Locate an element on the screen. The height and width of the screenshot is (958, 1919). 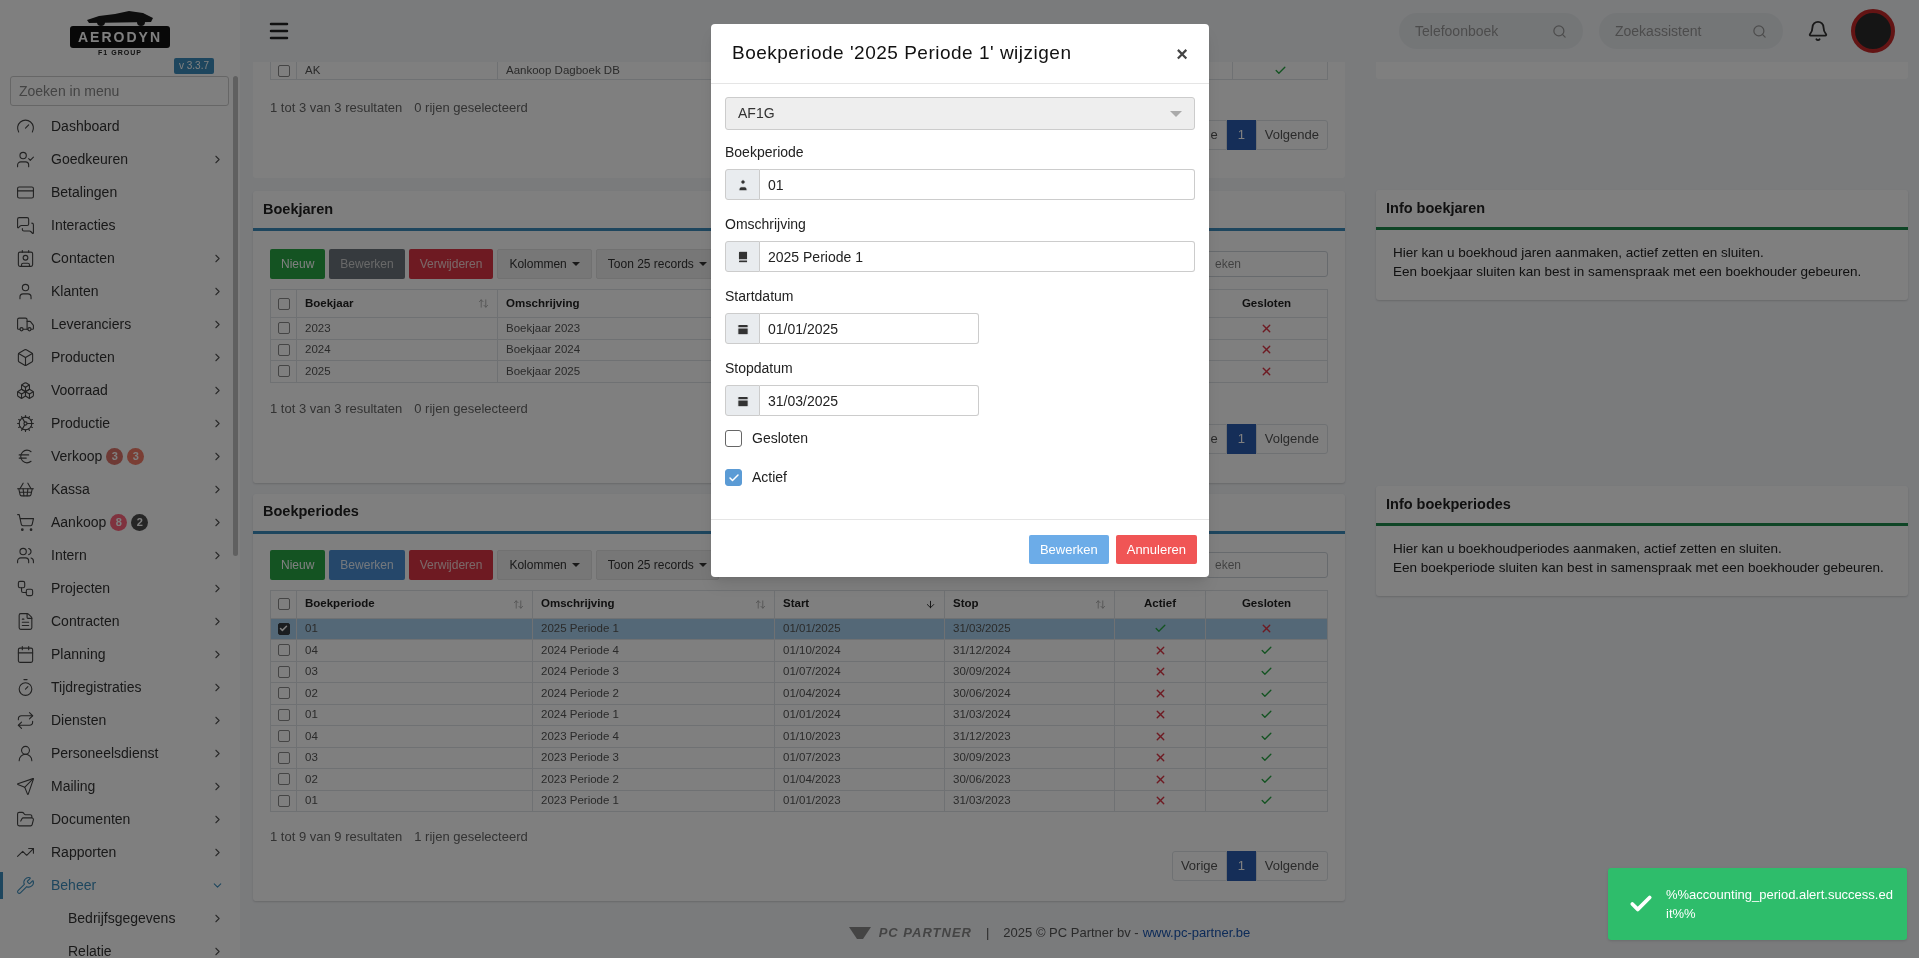
text-field: 01/01/2025 is located at coordinates (869, 328).